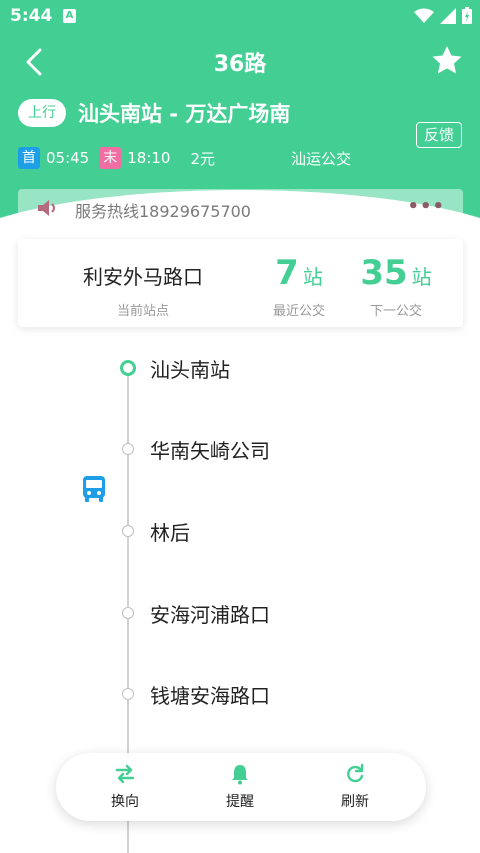  I want to click on hotline-bar: 服务热线18929675700 •••, so click(240, 208).